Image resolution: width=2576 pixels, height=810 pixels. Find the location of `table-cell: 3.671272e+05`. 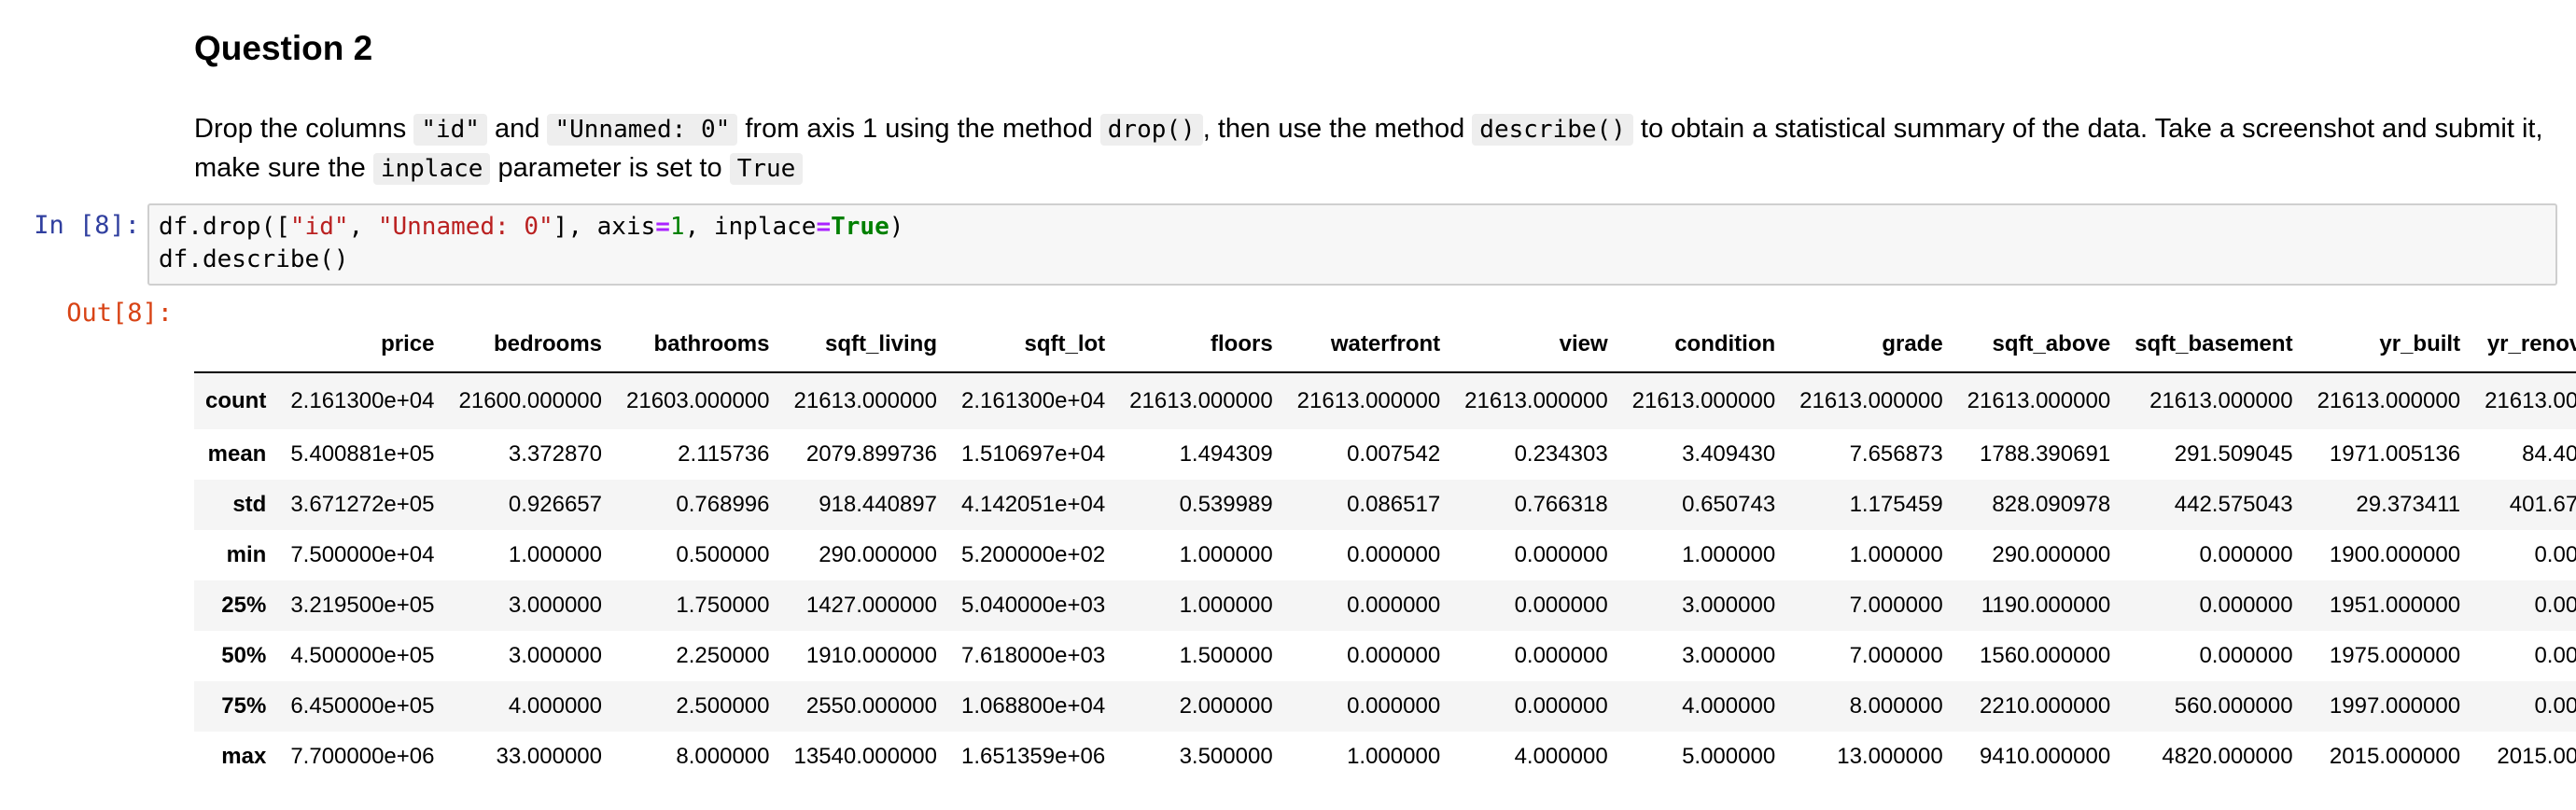

table-cell: 3.671272e+05 is located at coordinates (362, 504).